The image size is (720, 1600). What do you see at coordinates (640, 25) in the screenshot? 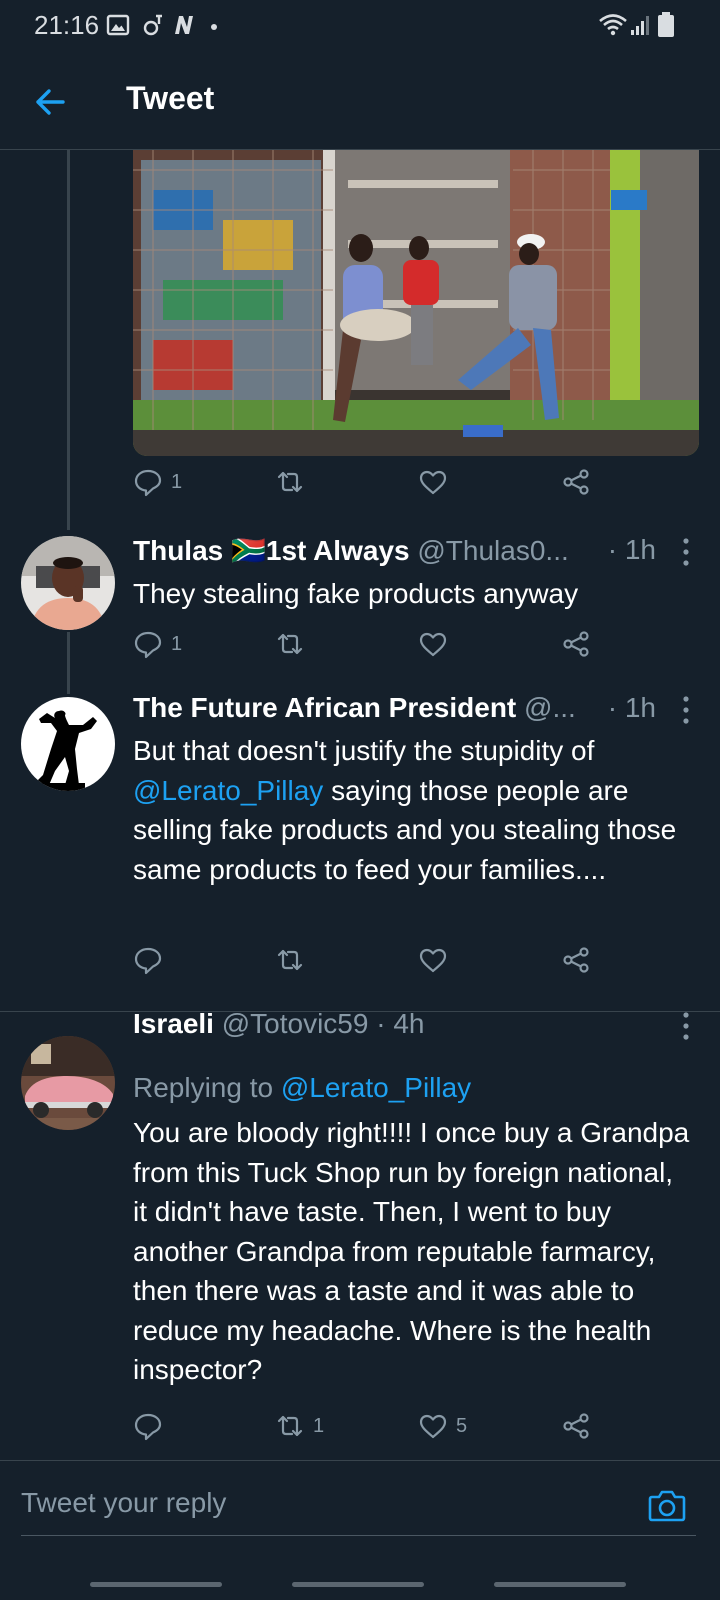
I see `signal-icon` at bounding box center [640, 25].